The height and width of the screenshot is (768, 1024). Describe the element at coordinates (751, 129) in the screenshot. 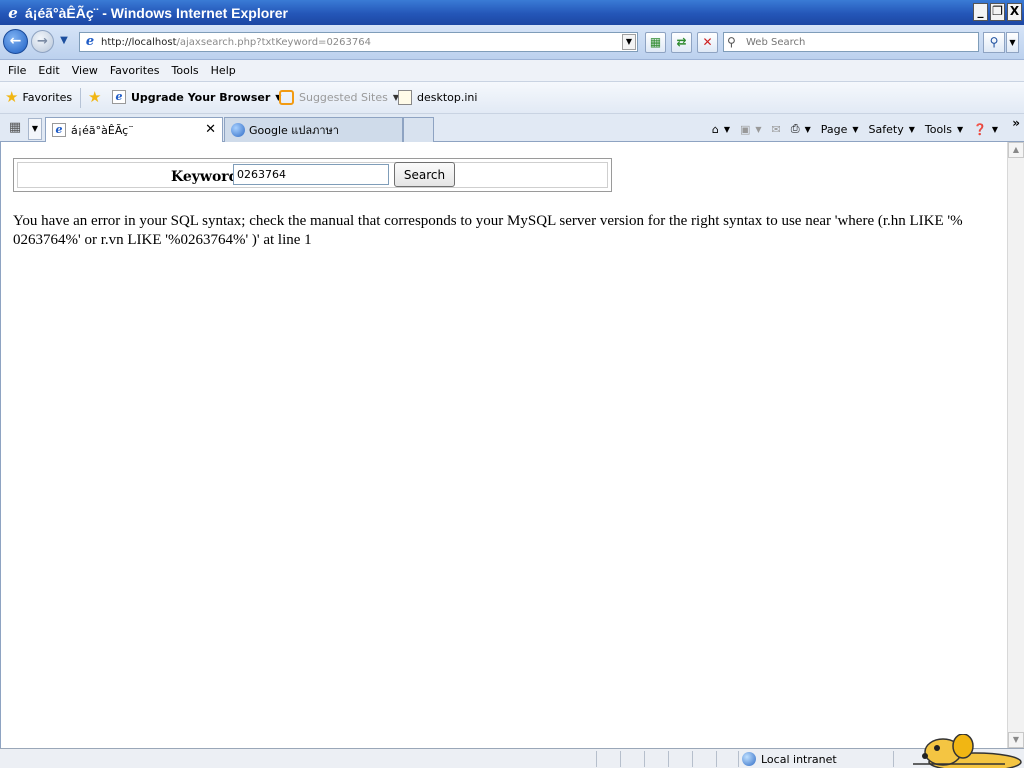

I see `feeds-icon: ▣ ▼` at that location.